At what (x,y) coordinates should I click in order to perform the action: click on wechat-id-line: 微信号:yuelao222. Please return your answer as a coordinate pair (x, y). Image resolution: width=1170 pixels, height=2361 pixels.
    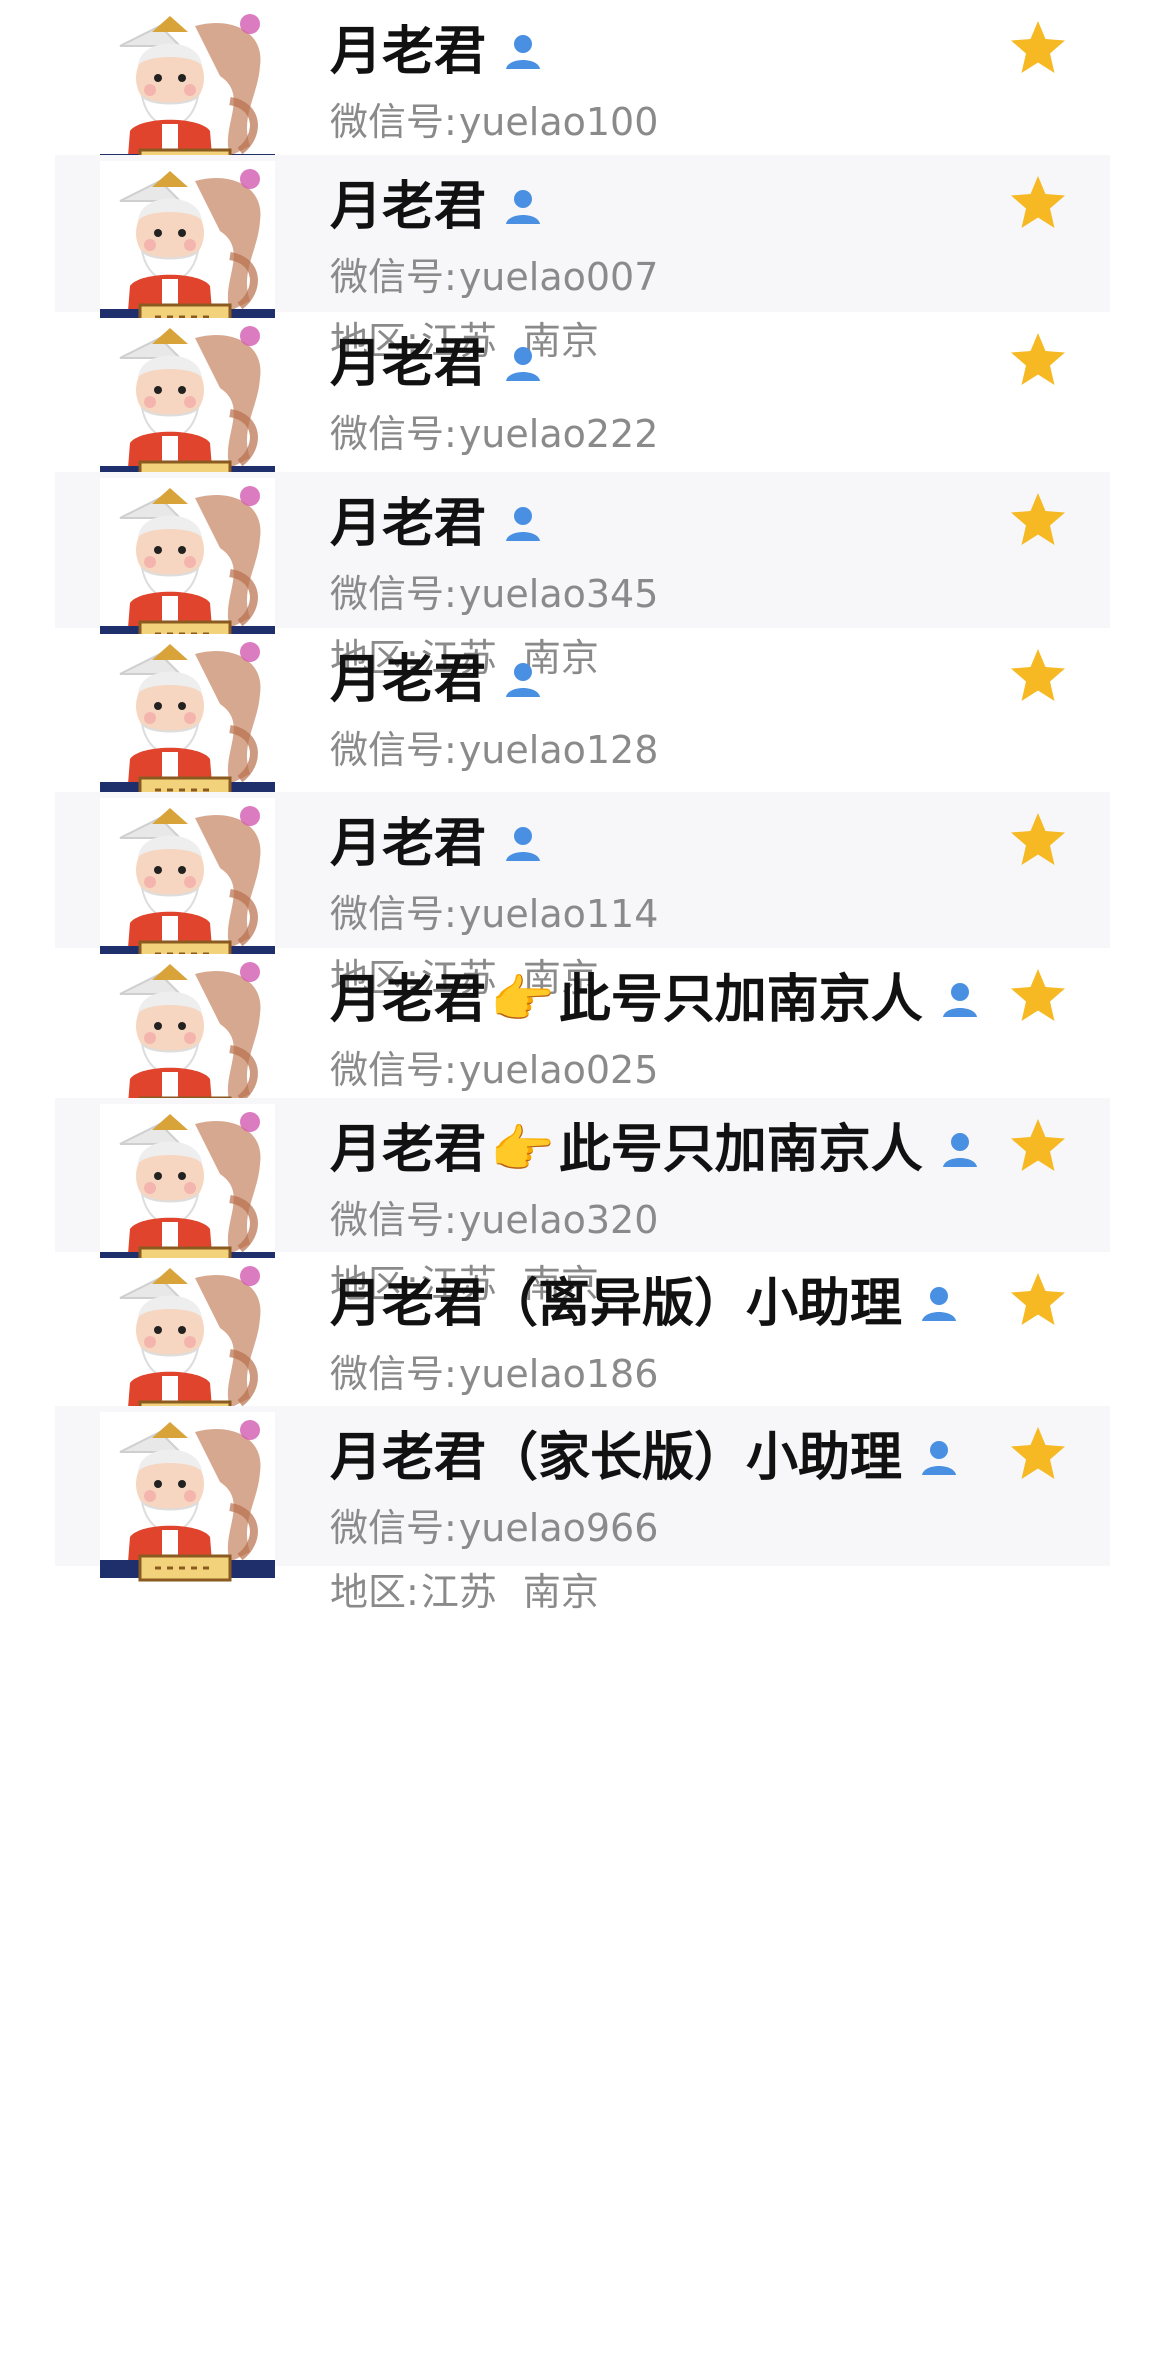
    Looking at the image, I should click on (494, 434).